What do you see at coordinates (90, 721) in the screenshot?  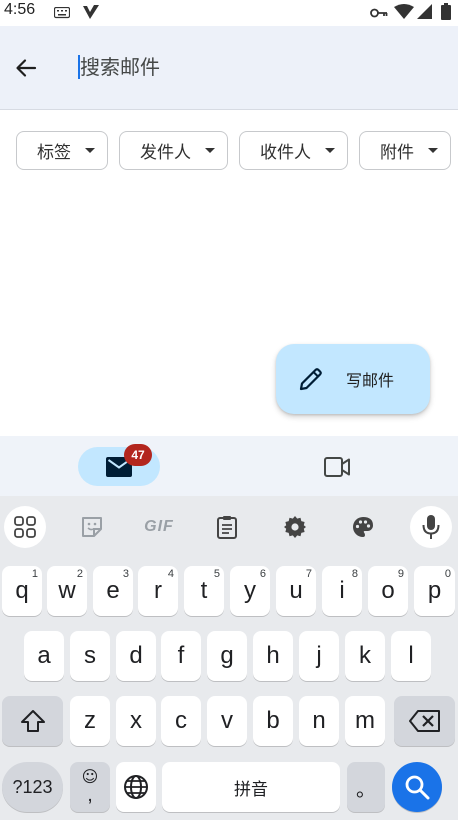 I see `key-z: z` at bounding box center [90, 721].